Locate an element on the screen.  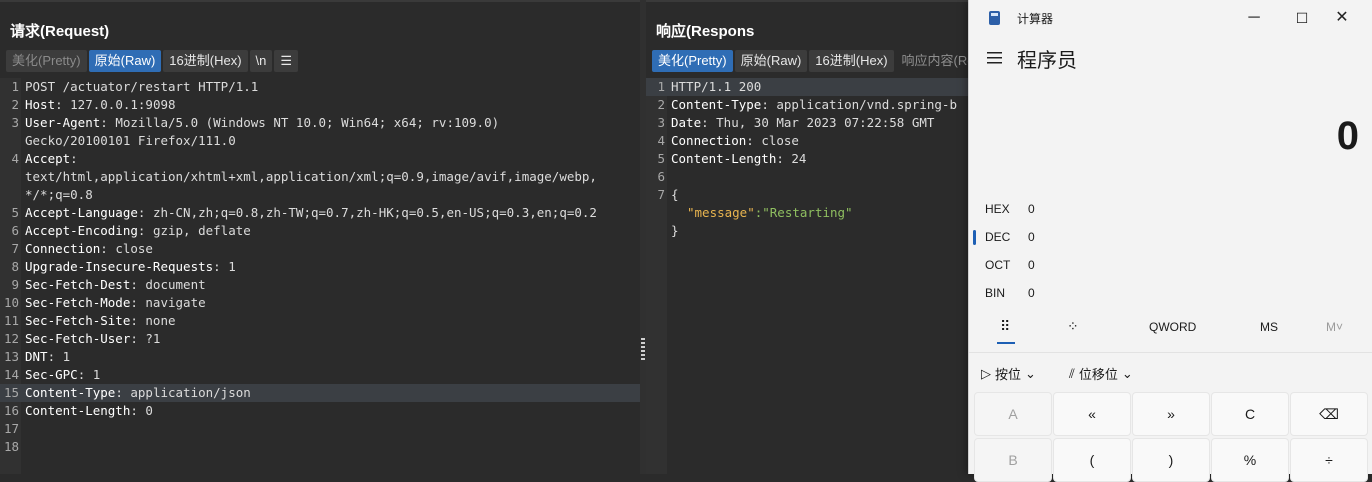
key-b: B is located at coordinates (1013, 460).